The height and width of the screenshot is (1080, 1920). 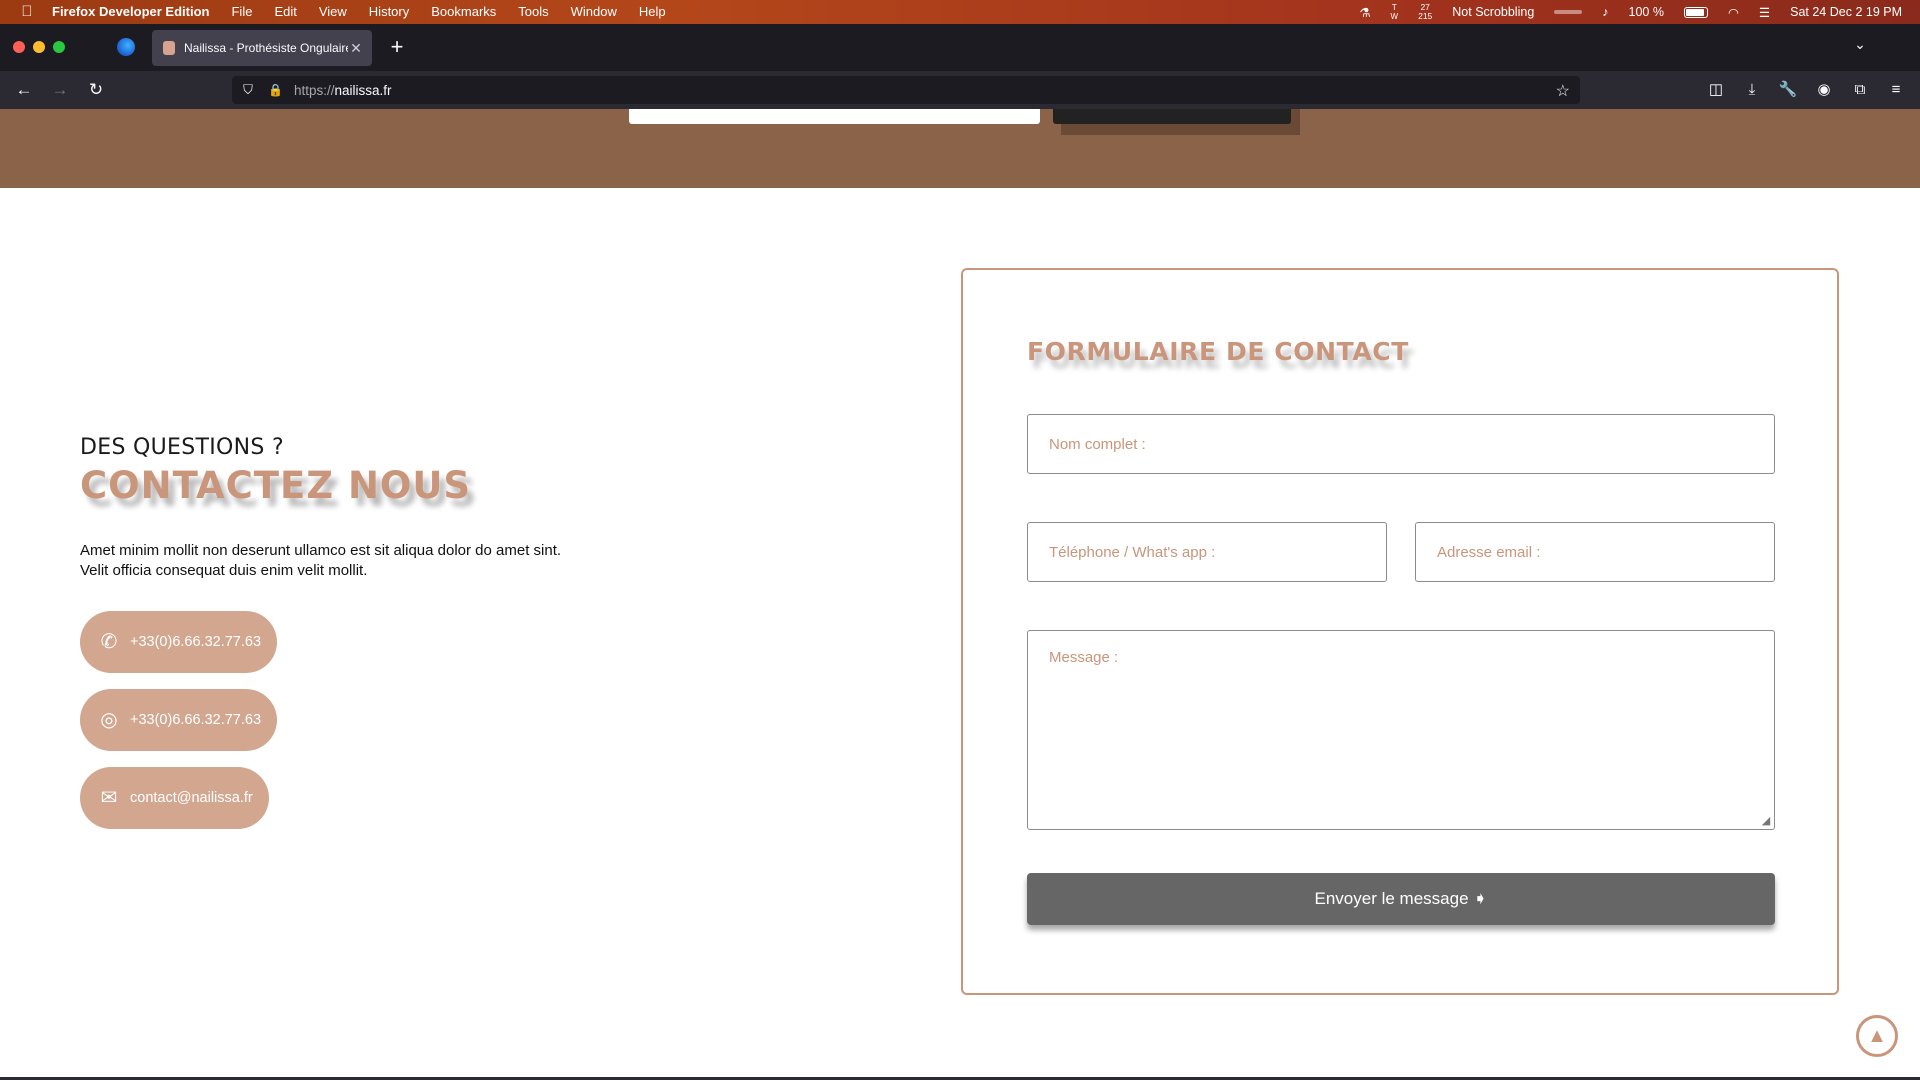 I want to click on contact-title: CONTACTEZ NOUS, so click(x=276, y=485).